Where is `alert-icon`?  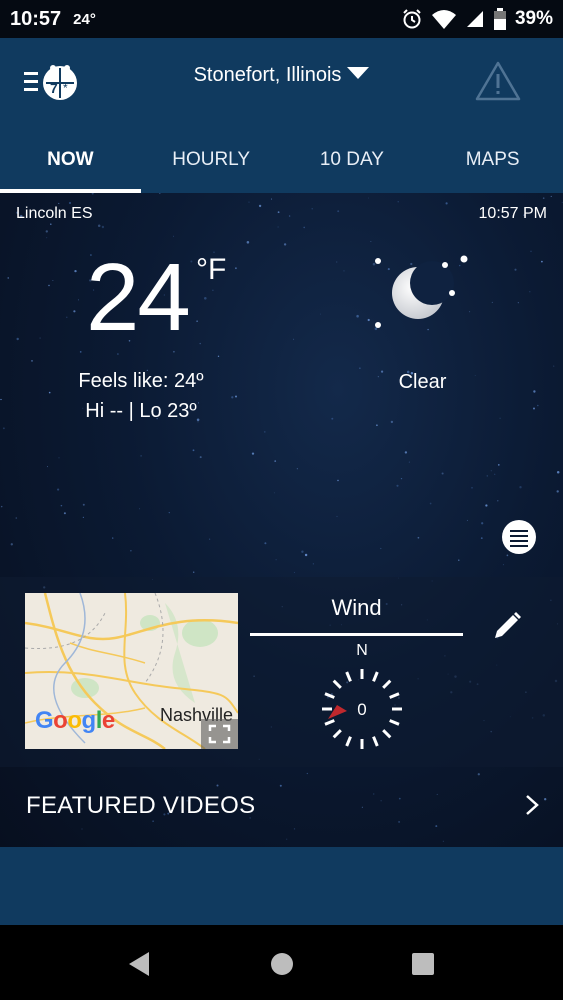
alert-icon is located at coordinates (498, 81).